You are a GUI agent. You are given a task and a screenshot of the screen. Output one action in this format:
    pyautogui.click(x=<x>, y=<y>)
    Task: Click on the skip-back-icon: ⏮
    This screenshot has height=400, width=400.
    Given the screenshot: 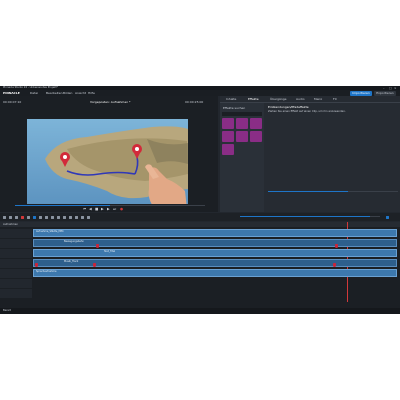 What is the action you would take?
    pyautogui.click(x=84, y=209)
    